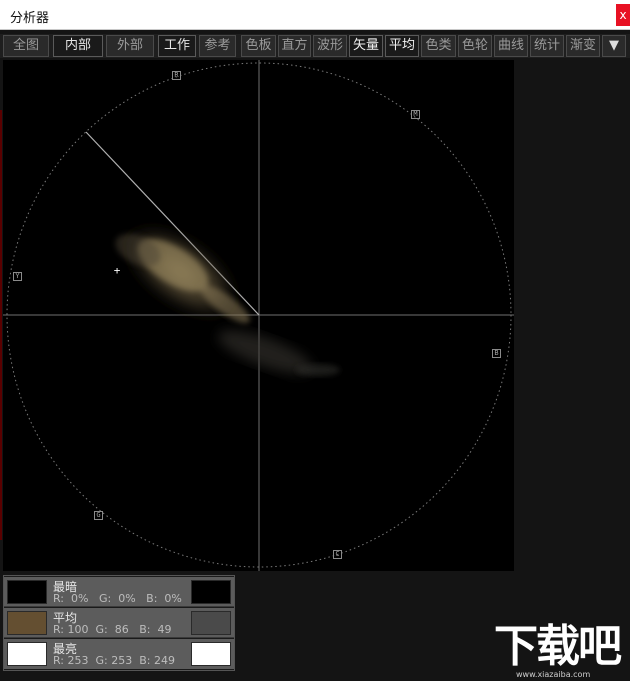 This screenshot has height=681, width=630. Describe the element at coordinates (547, 46) in the screenshot. I see `statistics-button: 统计` at that location.